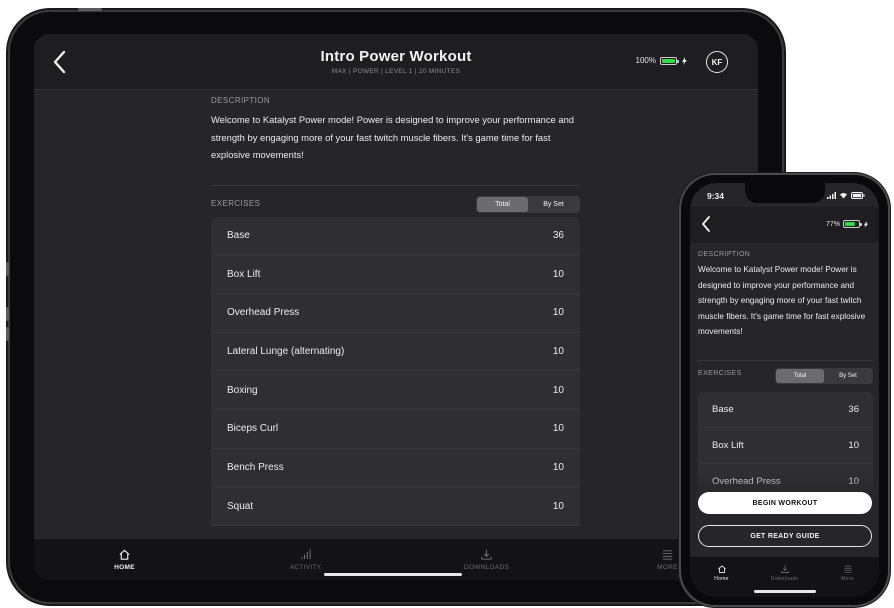  What do you see at coordinates (784, 579) in the screenshot?
I see `nav-downloads-label: Downloads` at bounding box center [784, 579].